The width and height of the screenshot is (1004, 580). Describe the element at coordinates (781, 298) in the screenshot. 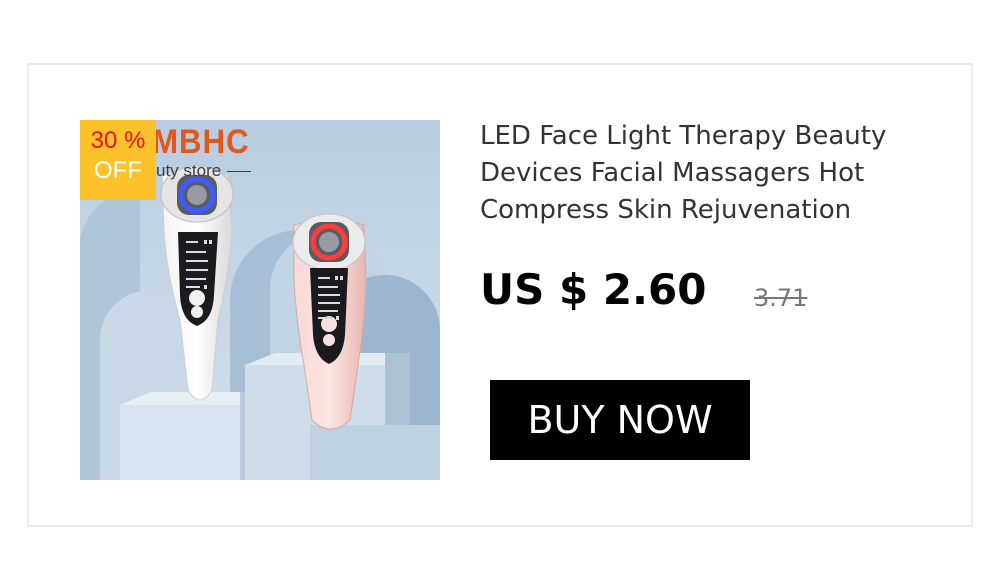

I see `original-price: 3.71` at that location.